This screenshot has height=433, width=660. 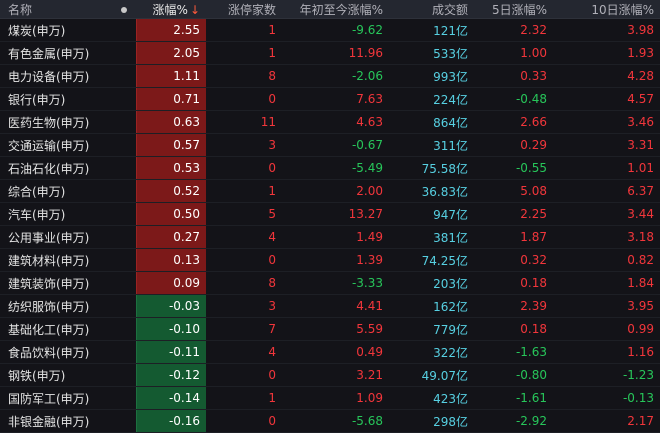 I want to click on row-change: 0.57, so click(x=170, y=145).